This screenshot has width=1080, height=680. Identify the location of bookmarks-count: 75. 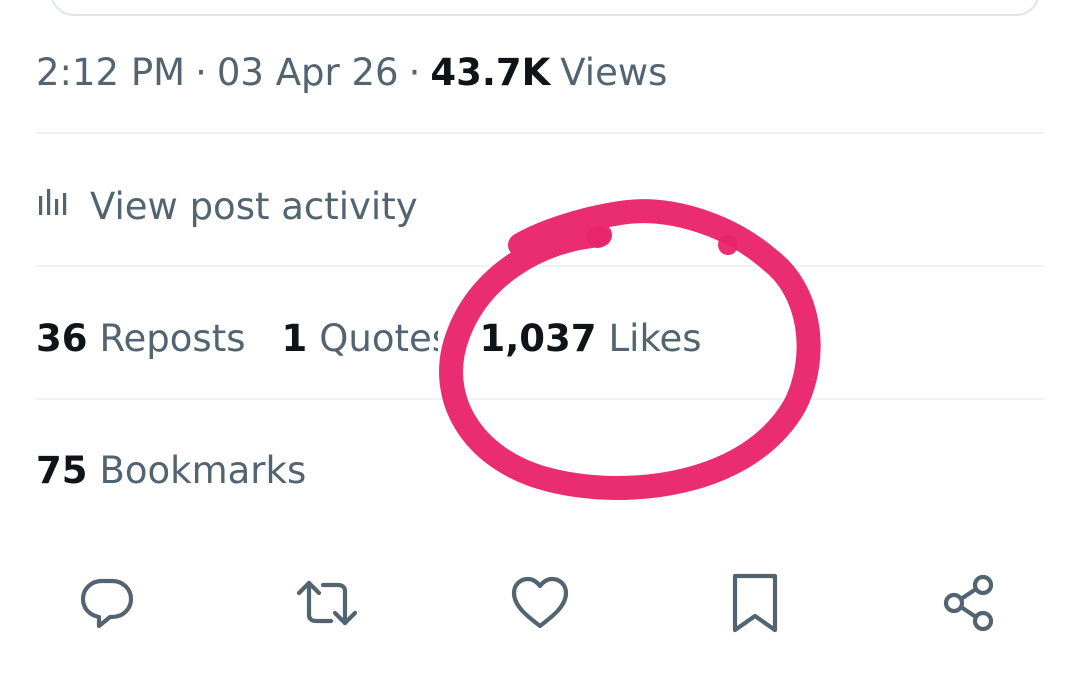
(62, 470).